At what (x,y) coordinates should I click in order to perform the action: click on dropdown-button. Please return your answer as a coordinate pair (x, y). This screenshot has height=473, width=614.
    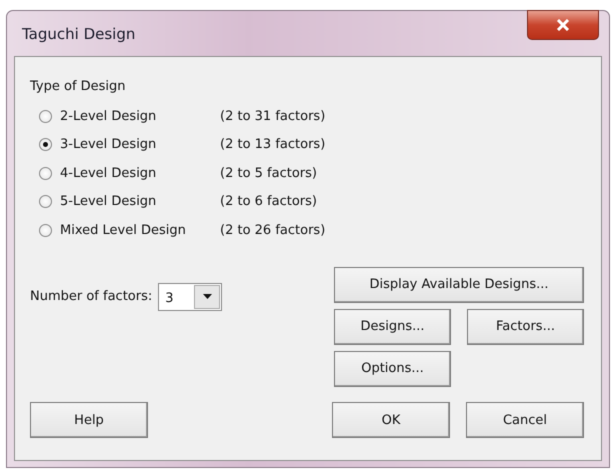
    Looking at the image, I should click on (207, 296).